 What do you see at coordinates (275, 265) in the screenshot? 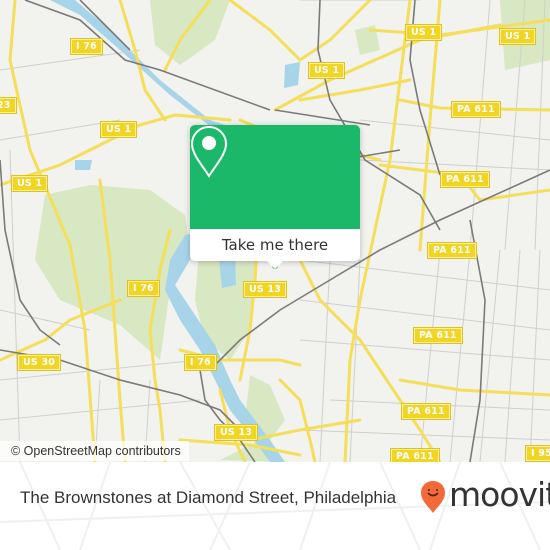
I see `popup-tail` at bounding box center [275, 265].